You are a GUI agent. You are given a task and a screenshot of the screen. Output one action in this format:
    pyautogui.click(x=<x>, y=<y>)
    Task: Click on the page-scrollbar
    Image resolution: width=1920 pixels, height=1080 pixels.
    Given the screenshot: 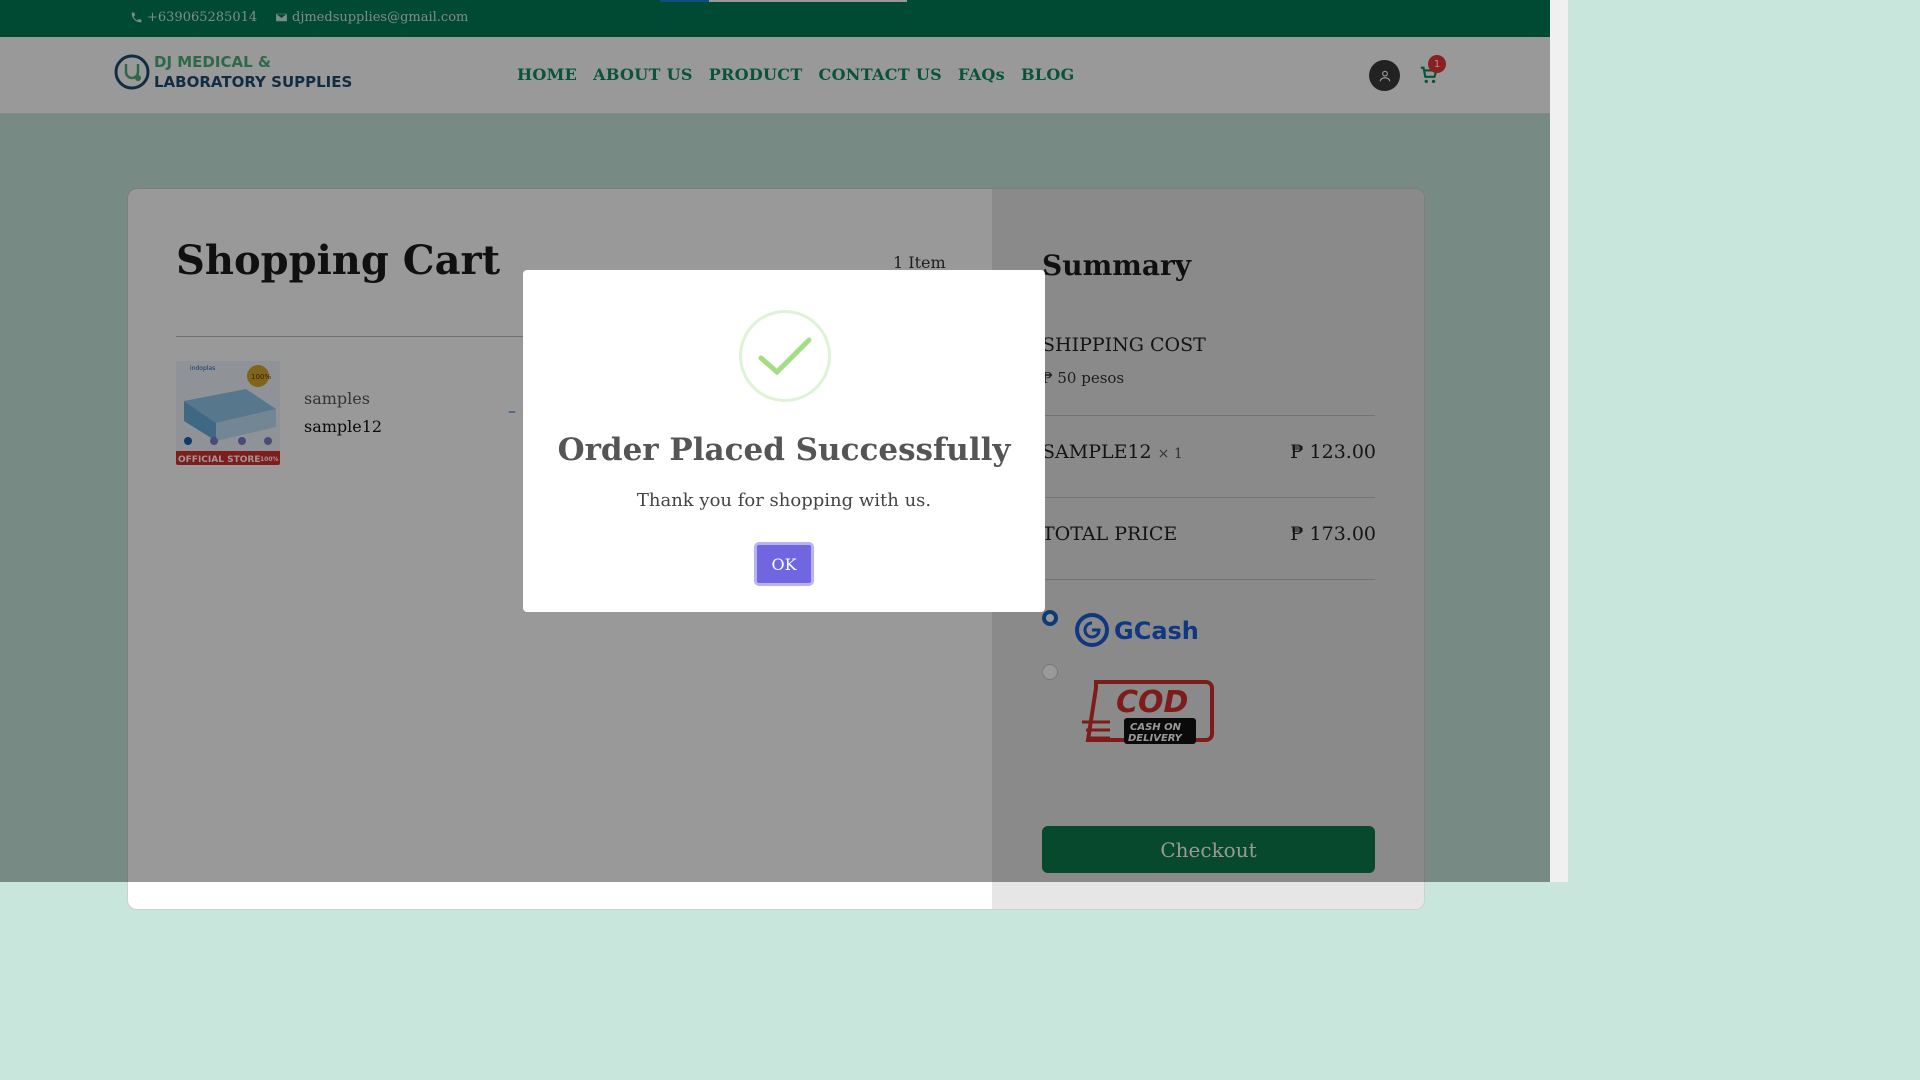 What is the action you would take?
    pyautogui.click(x=1559, y=441)
    